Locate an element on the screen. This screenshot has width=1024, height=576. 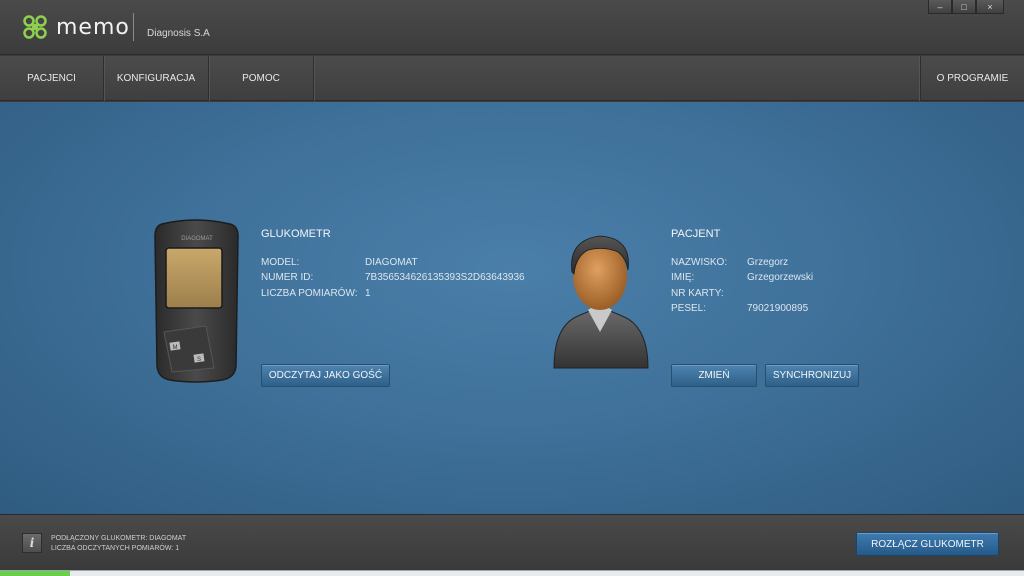
glucometer-model-value: DIAGOMAT is located at coordinates (391, 262).